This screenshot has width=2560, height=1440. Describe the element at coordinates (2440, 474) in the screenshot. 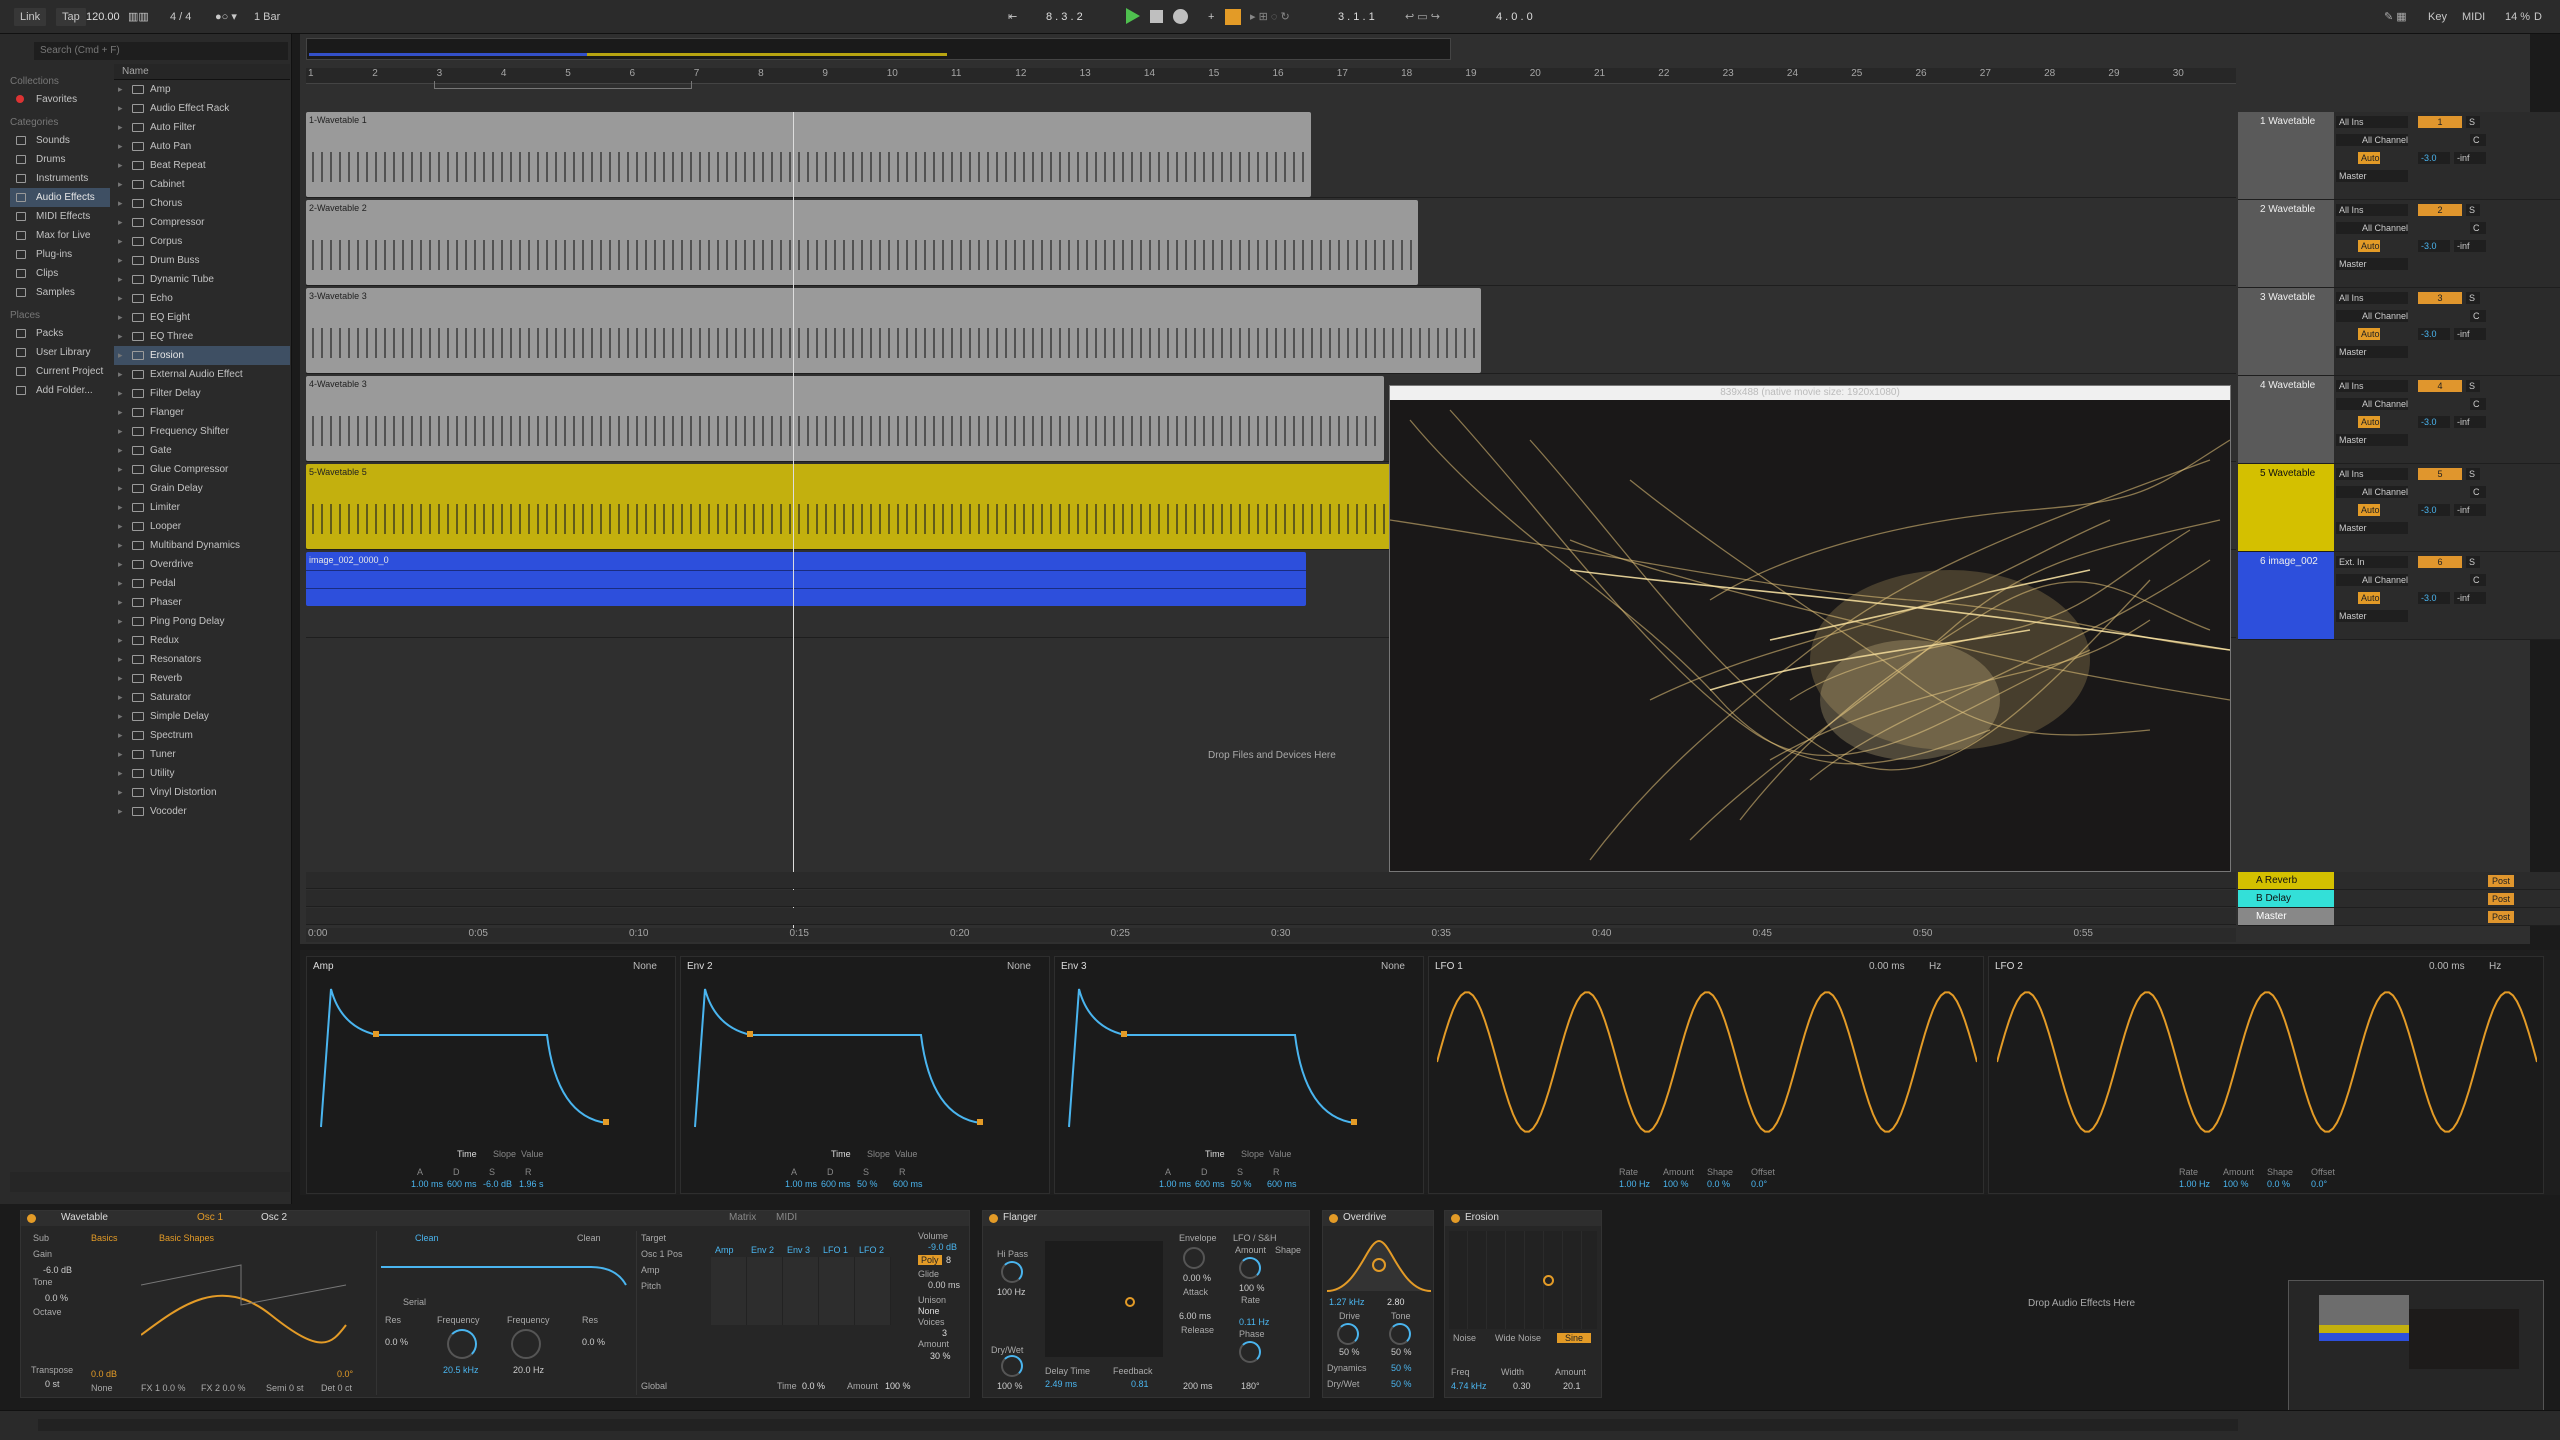

I see `track-activator: 5` at that location.